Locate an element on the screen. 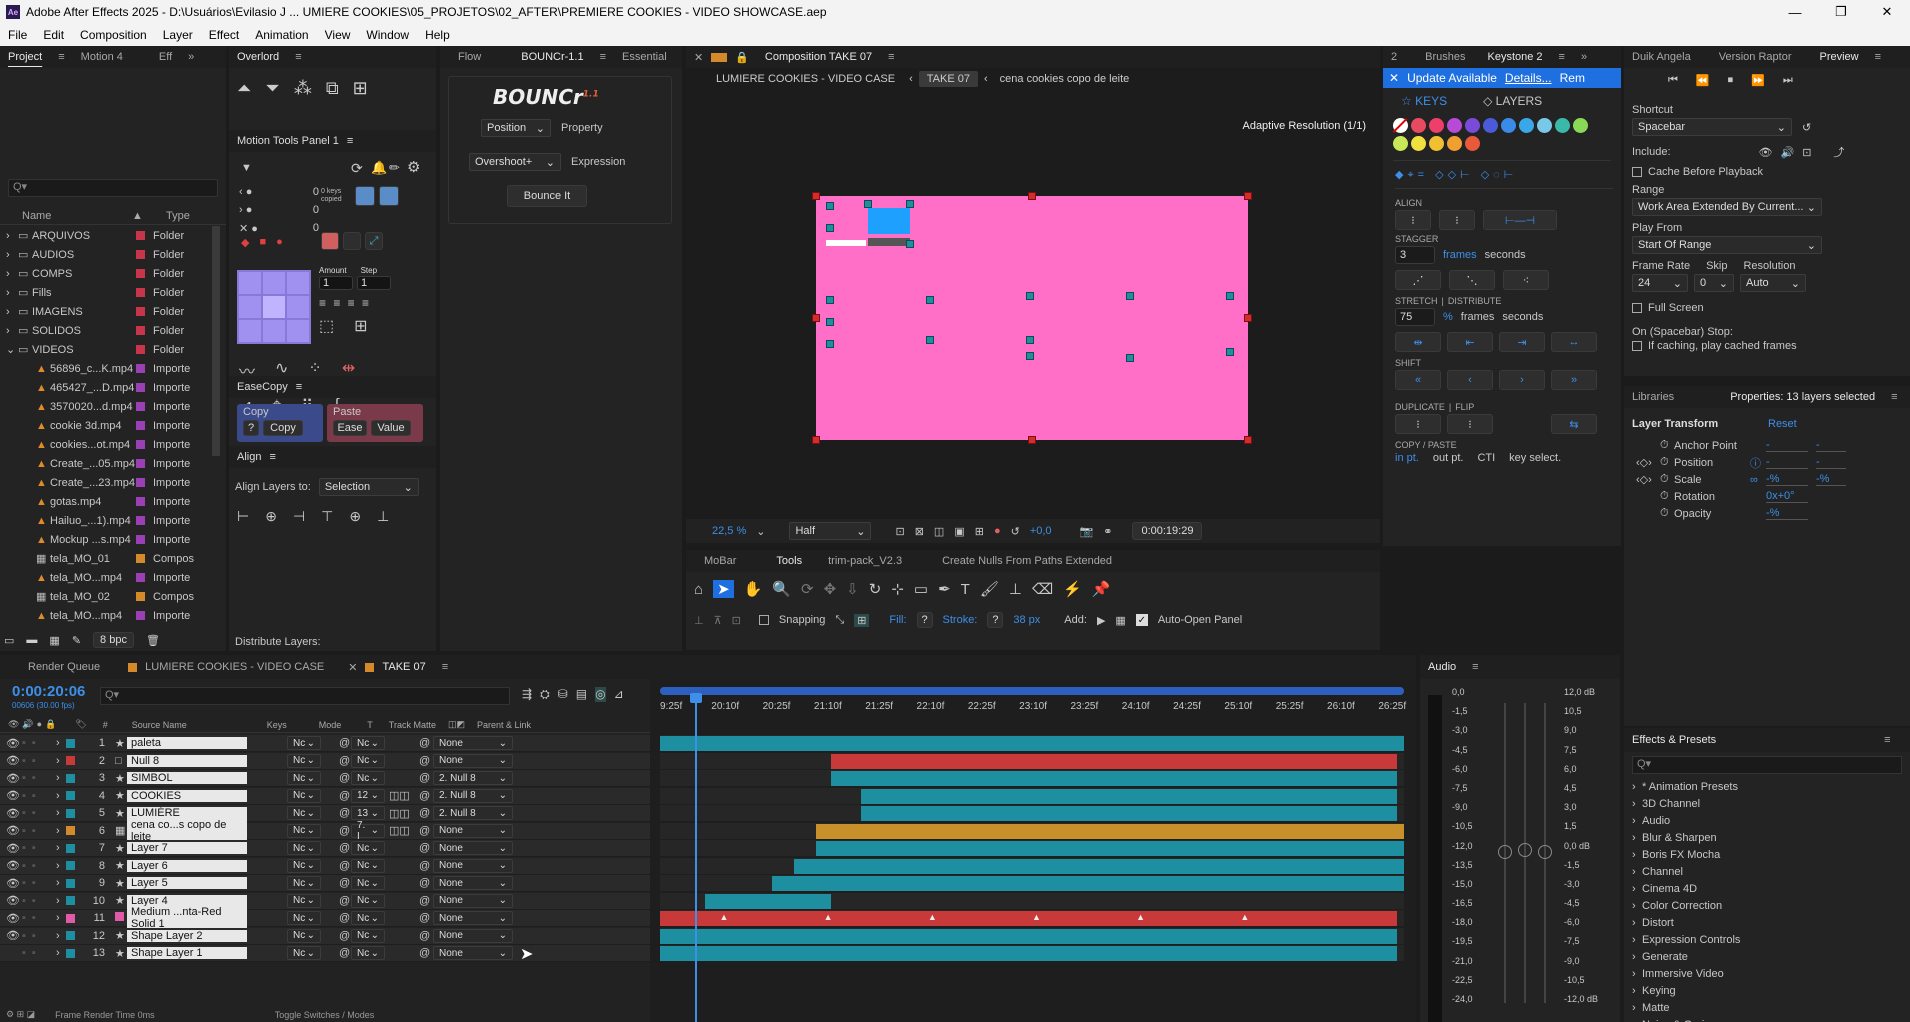 The width and height of the screenshot is (1910, 1022). axis-icon: ⊥ is located at coordinates (699, 620).